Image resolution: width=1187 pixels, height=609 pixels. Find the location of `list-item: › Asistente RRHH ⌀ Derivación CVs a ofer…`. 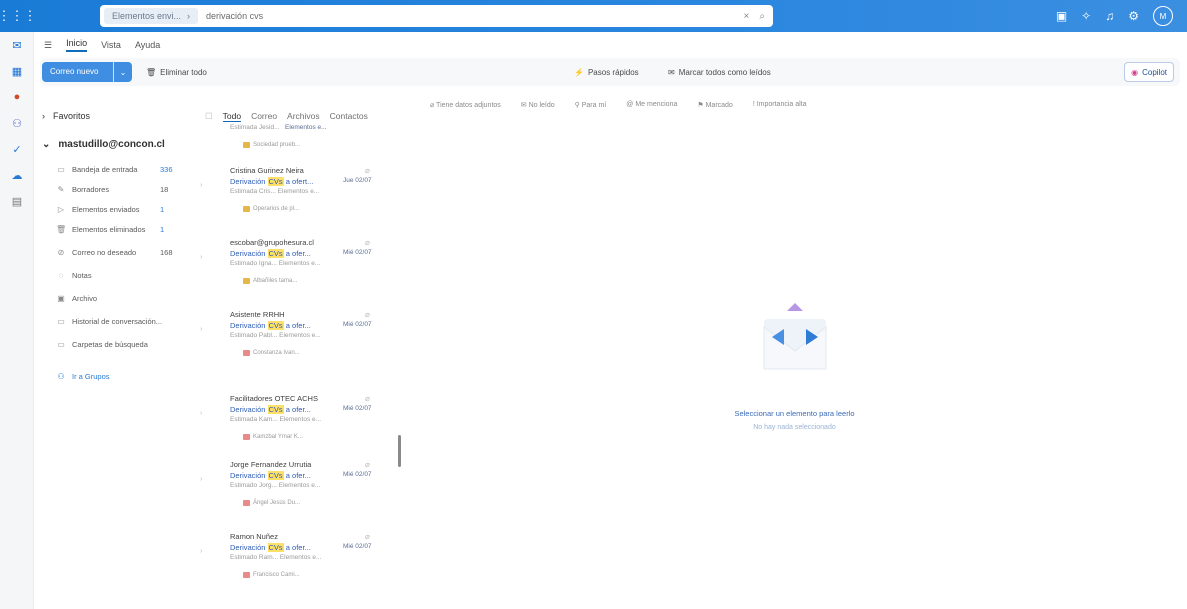

list-item: › Asistente RRHH ⌀ Derivación CVs a ofer… is located at coordinates (300, 344).